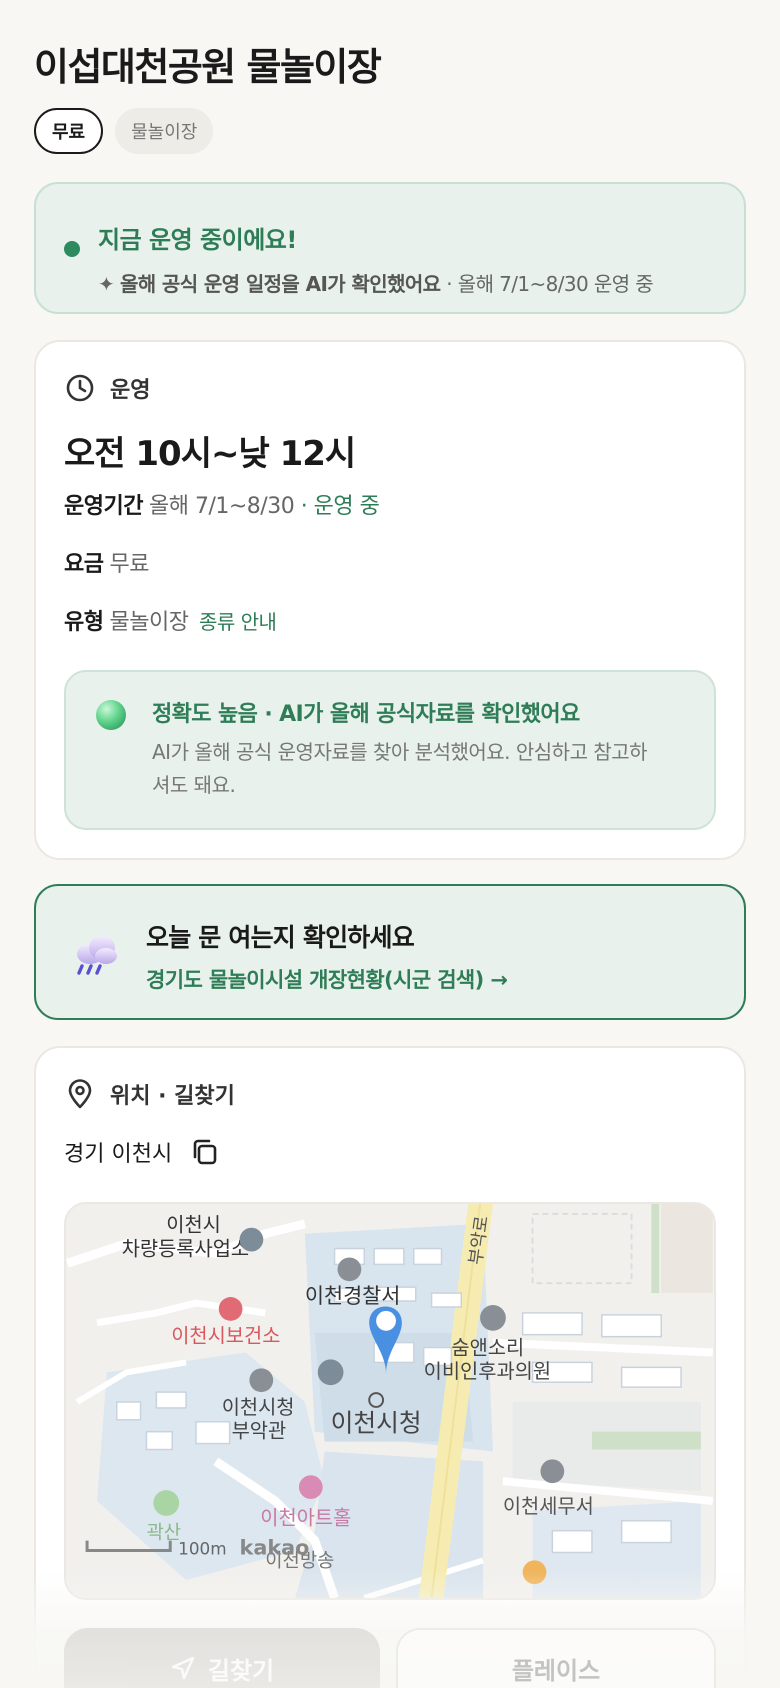  What do you see at coordinates (487, 1347) in the screenshot?
I see `map-label-clinic: 숨앤소리` at bounding box center [487, 1347].